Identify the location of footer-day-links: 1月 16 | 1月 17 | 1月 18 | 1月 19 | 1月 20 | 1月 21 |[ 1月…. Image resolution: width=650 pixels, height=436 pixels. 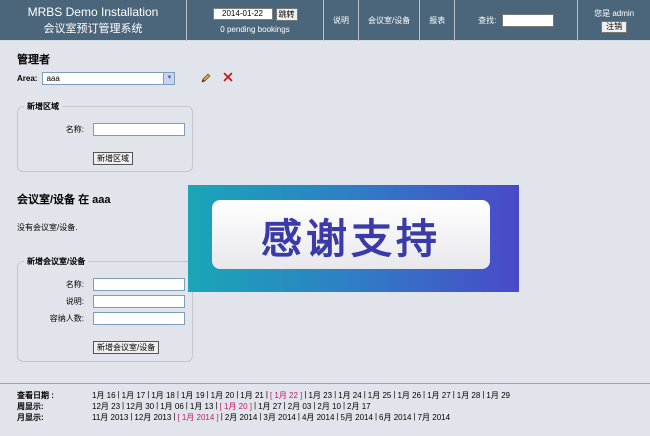
(301, 395).